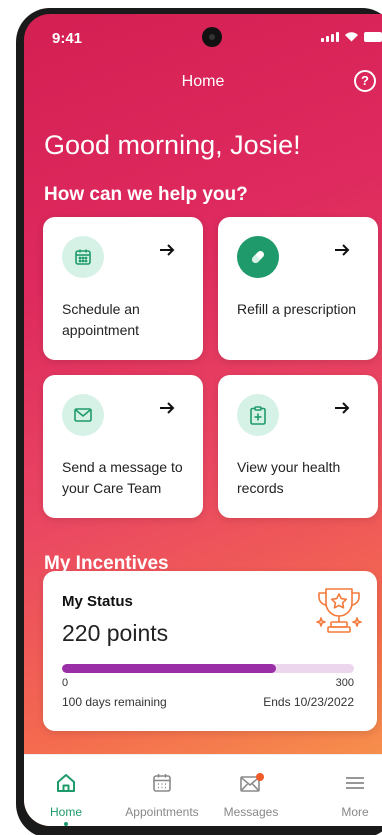 This screenshot has height=835, width=382. What do you see at coordinates (115, 633) in the screenshot?
I see `points-value: 220 points` at bounding box center [115, 633].